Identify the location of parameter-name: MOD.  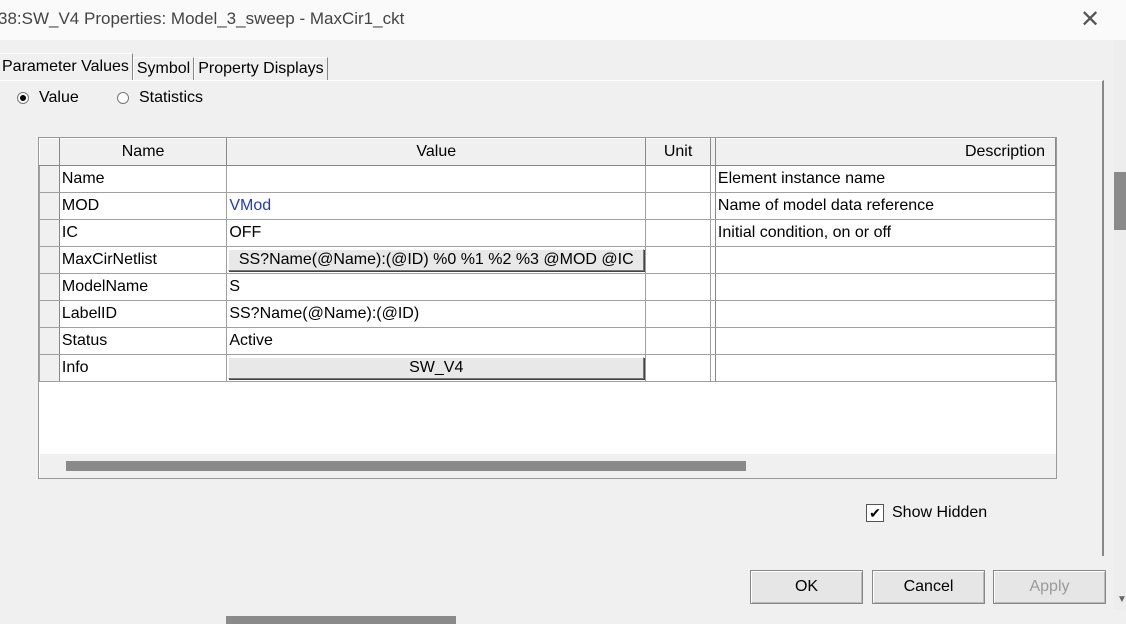
(143, 206).